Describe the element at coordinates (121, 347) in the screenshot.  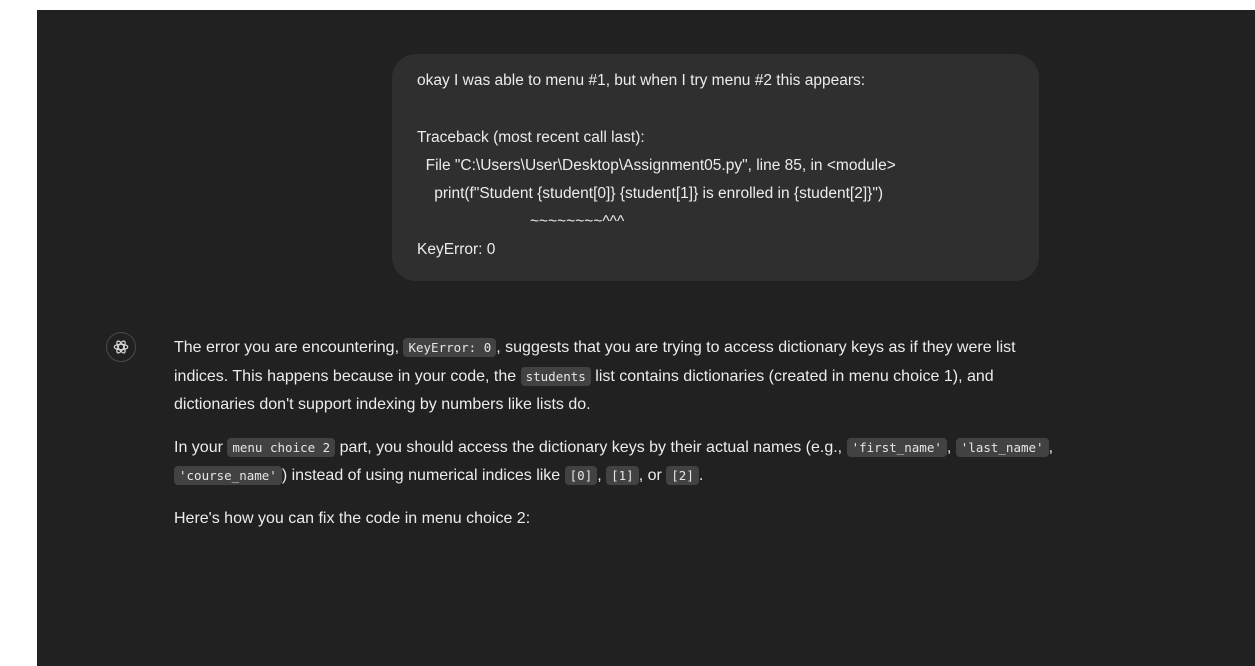
I see `openai-logo-icon` at that location.